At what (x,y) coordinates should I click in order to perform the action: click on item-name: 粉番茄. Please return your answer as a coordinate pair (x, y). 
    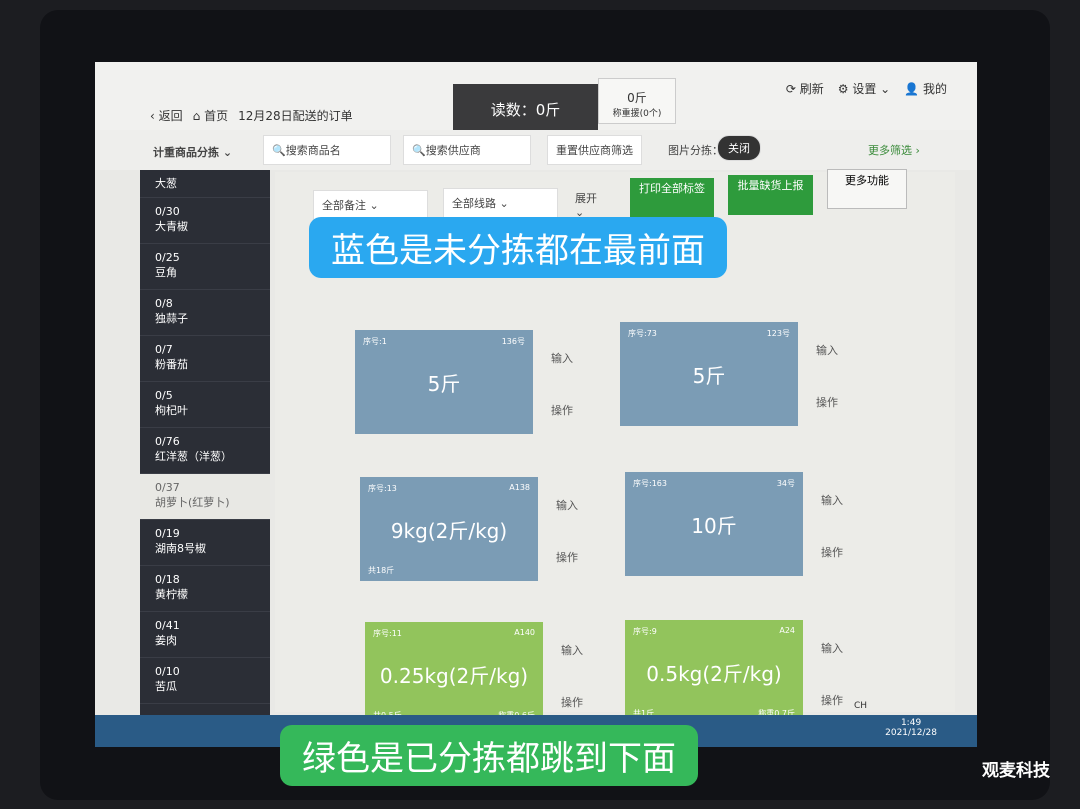
    Looking at the image, I should click on (171, 364).